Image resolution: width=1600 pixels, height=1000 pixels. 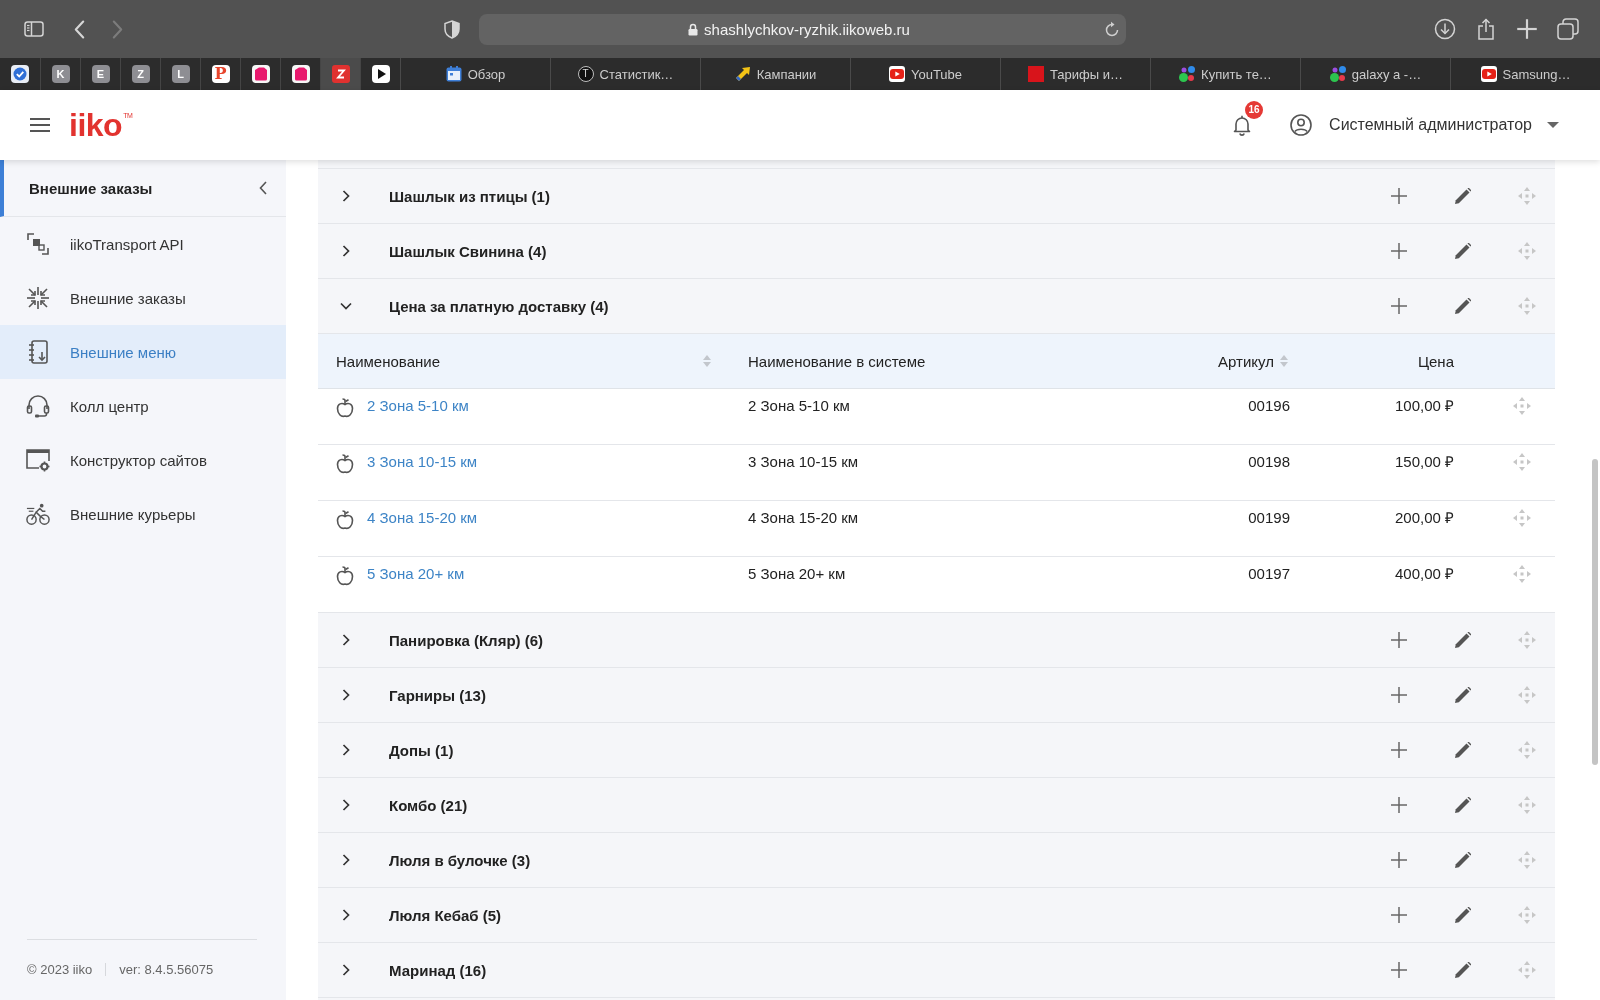 I want to click on category-title: Маринад (16), so click(x=438, y=970).